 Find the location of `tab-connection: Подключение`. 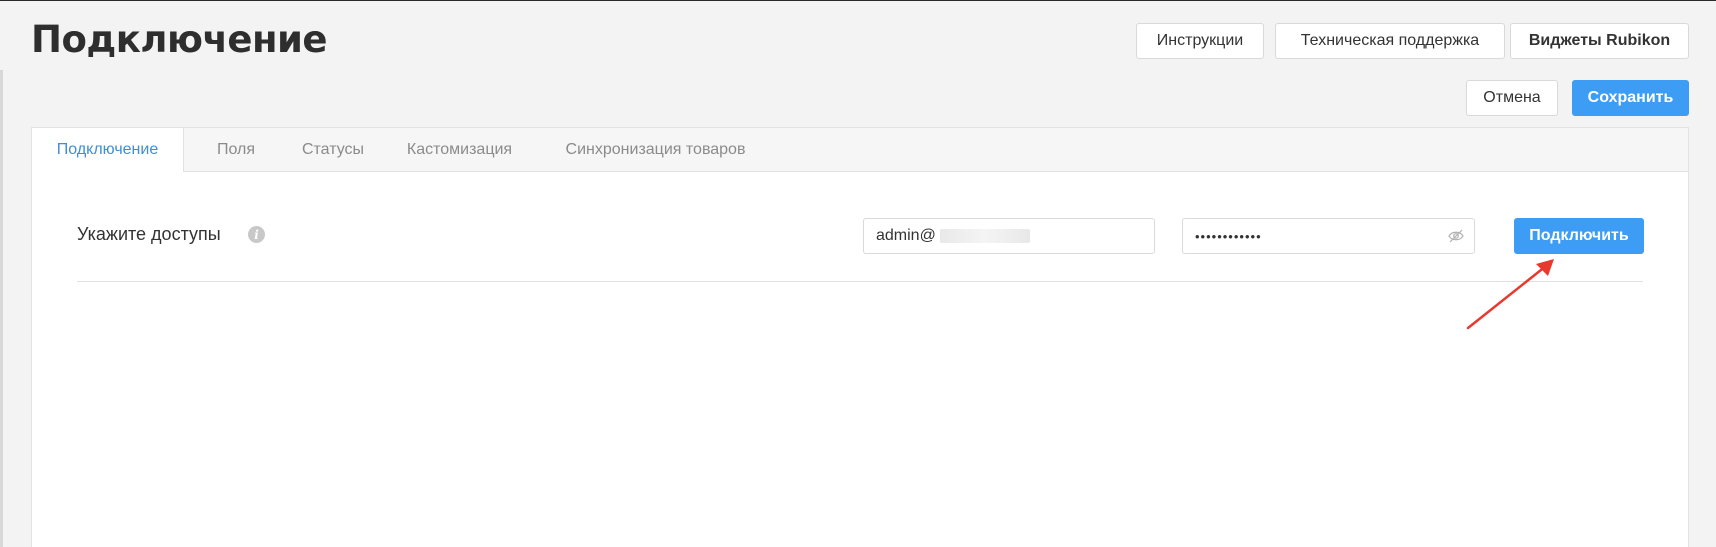

tab-connection: Подключение is located at coordinates (108, 150).